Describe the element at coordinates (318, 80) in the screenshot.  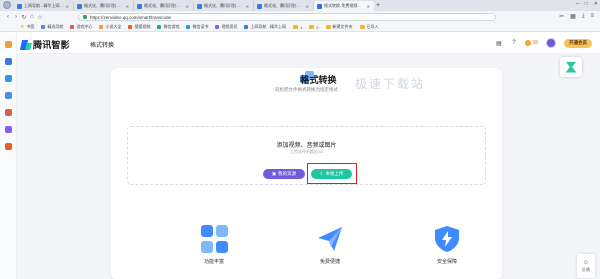
I see `page-title: 格式转换` at that location.